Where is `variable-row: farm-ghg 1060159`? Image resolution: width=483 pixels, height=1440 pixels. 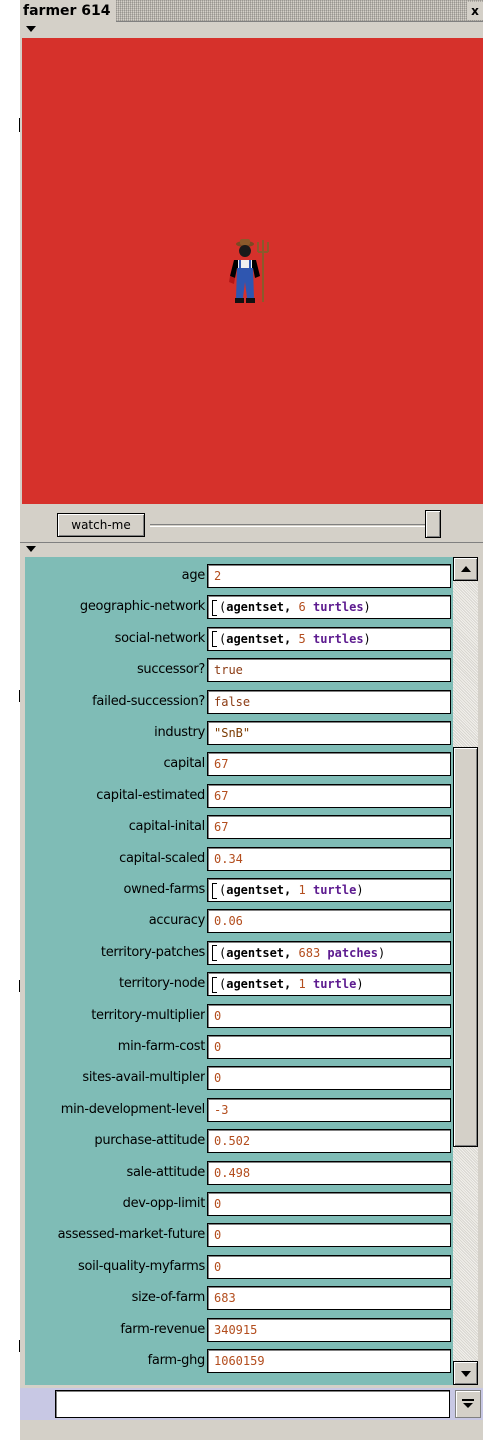
variable-row: farm-ghg 1060159 is located at coordinates (239, 1361).